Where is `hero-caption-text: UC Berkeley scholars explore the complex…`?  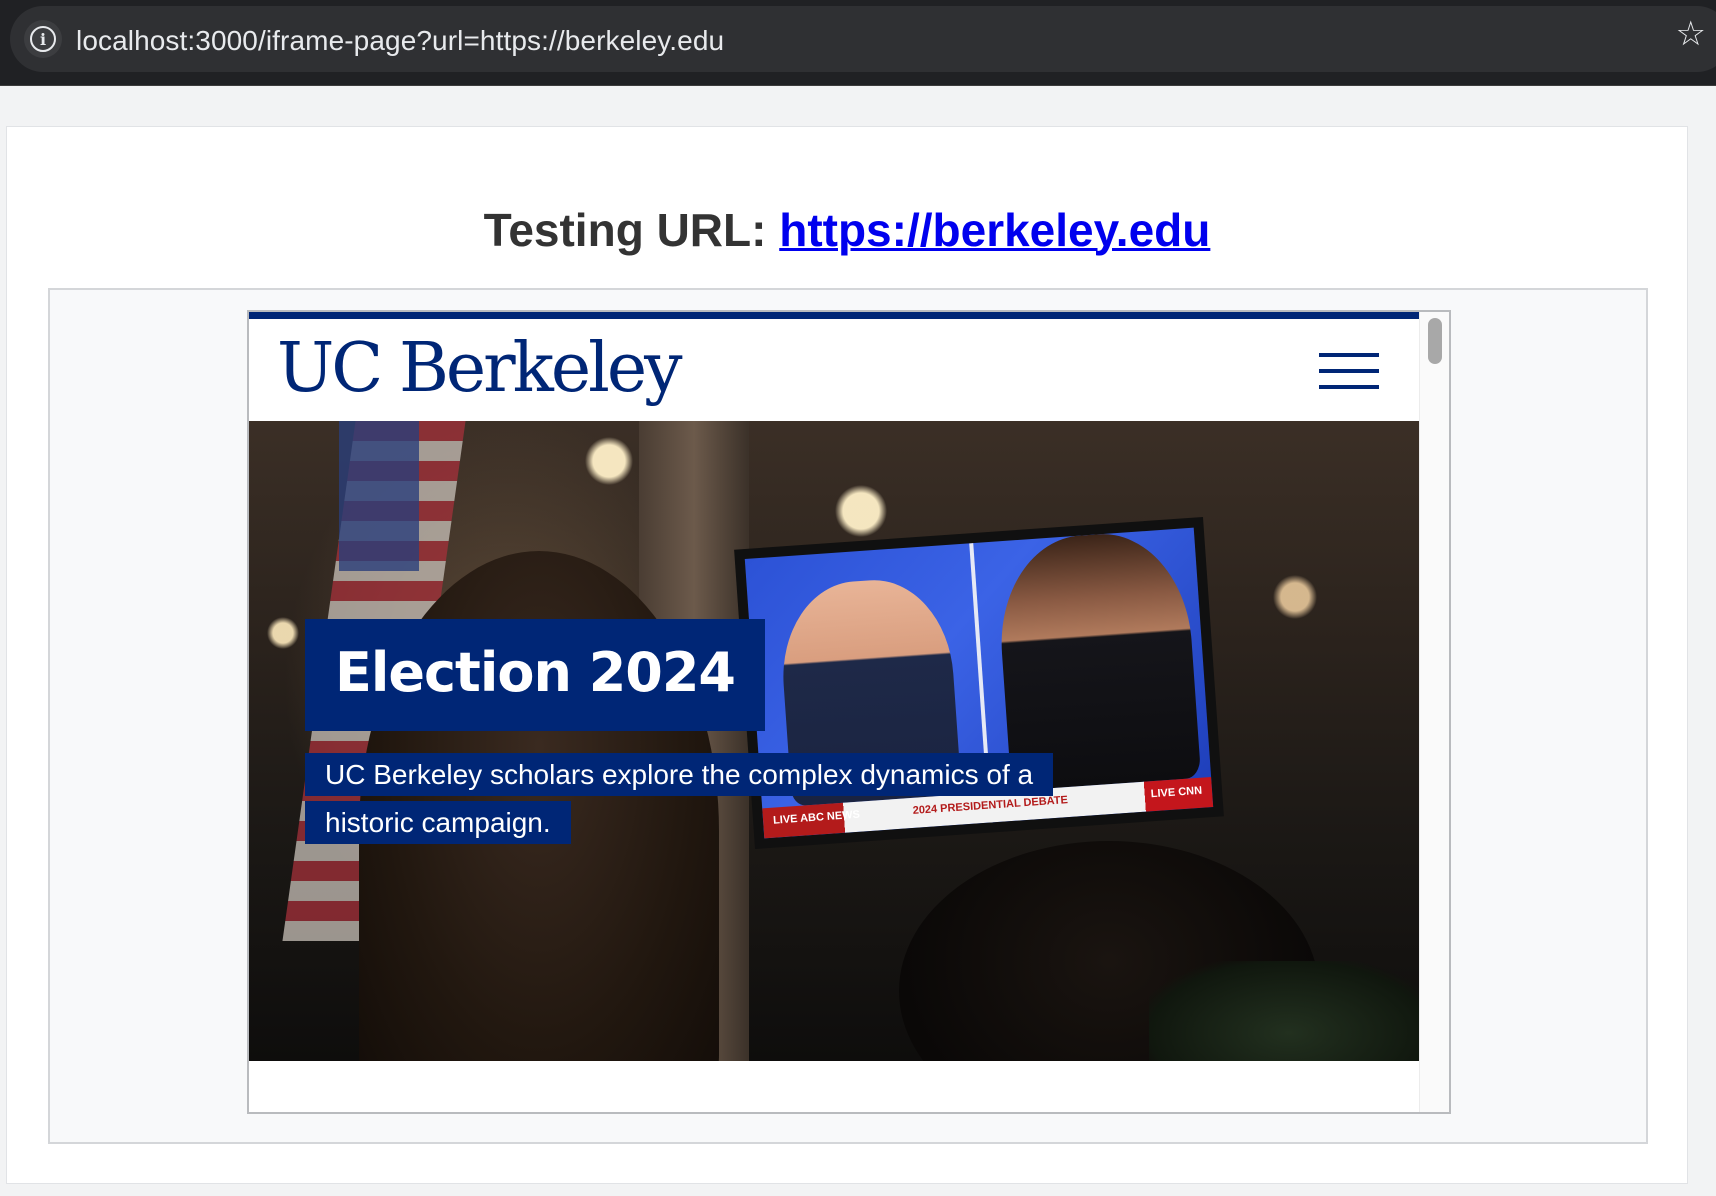
hero-caption-text: UC Berkeley scholars explore the complex… is located at coordinates (679, 798).